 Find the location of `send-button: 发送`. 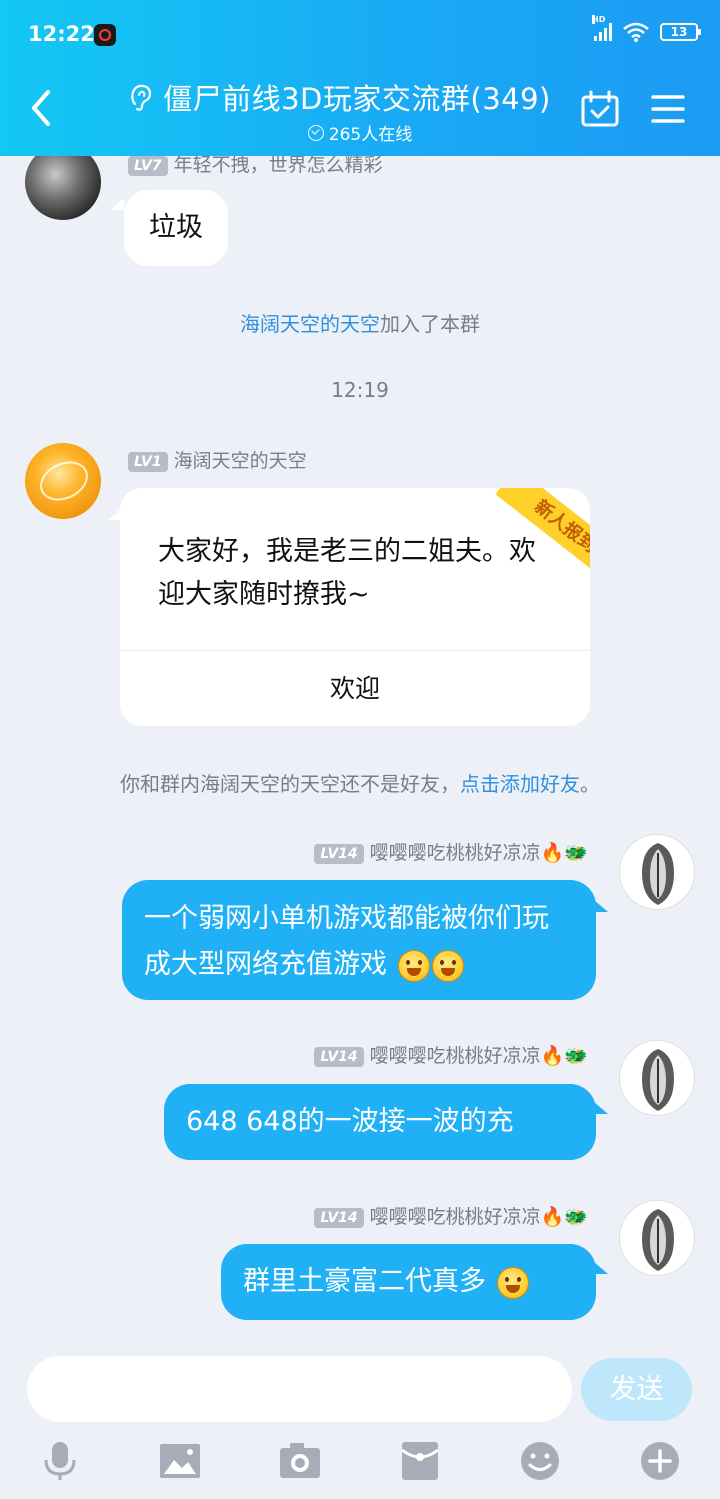

send-button: 发送 is located at coordinates (636, 1389).